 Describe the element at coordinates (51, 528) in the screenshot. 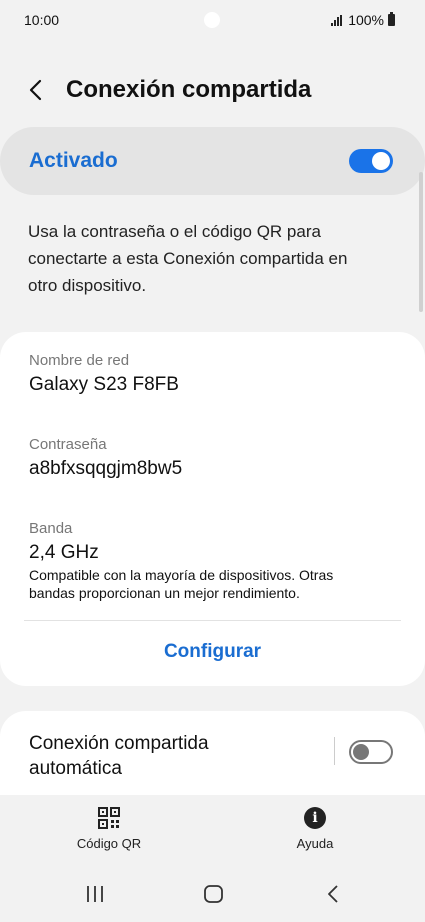

I see `band-label: Banda` at that location.